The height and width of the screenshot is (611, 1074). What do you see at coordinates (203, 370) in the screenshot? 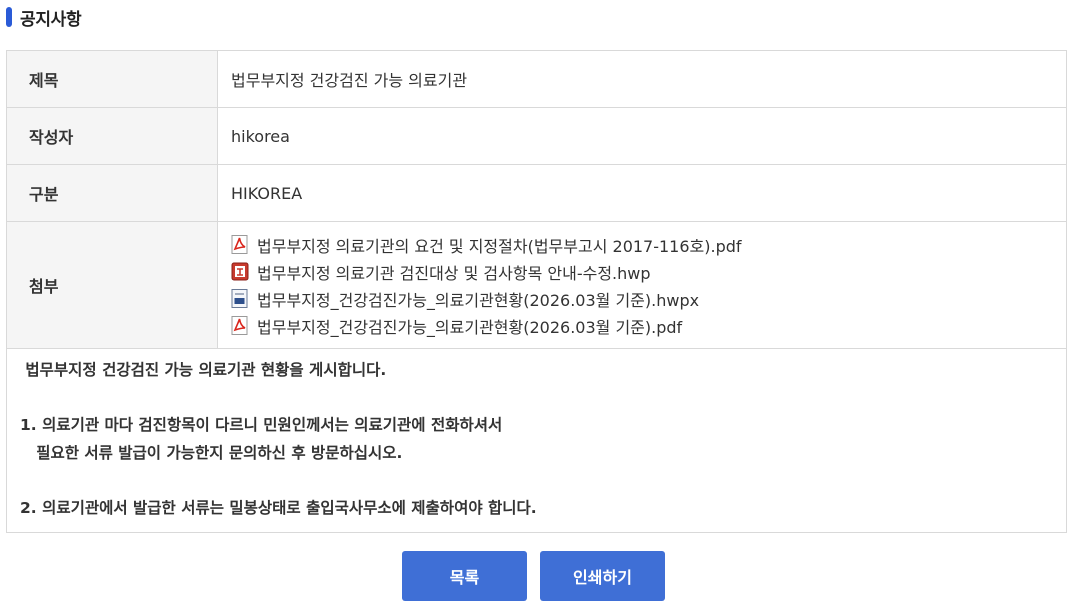
I see `content-line: 법무부지정 건강검진 가능 의료기관 현황을 게시합니다.` at bounding box center [203, 370].